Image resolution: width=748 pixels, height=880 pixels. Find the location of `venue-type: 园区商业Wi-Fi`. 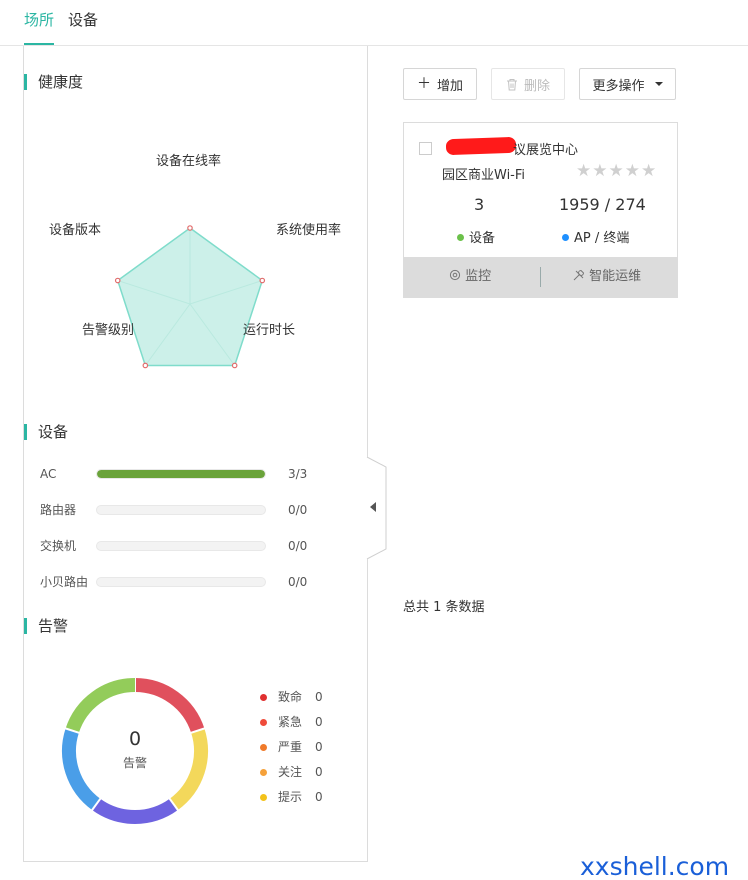

venue-type: 园区商业Wi-Fi is located at coordinates (484, 175).